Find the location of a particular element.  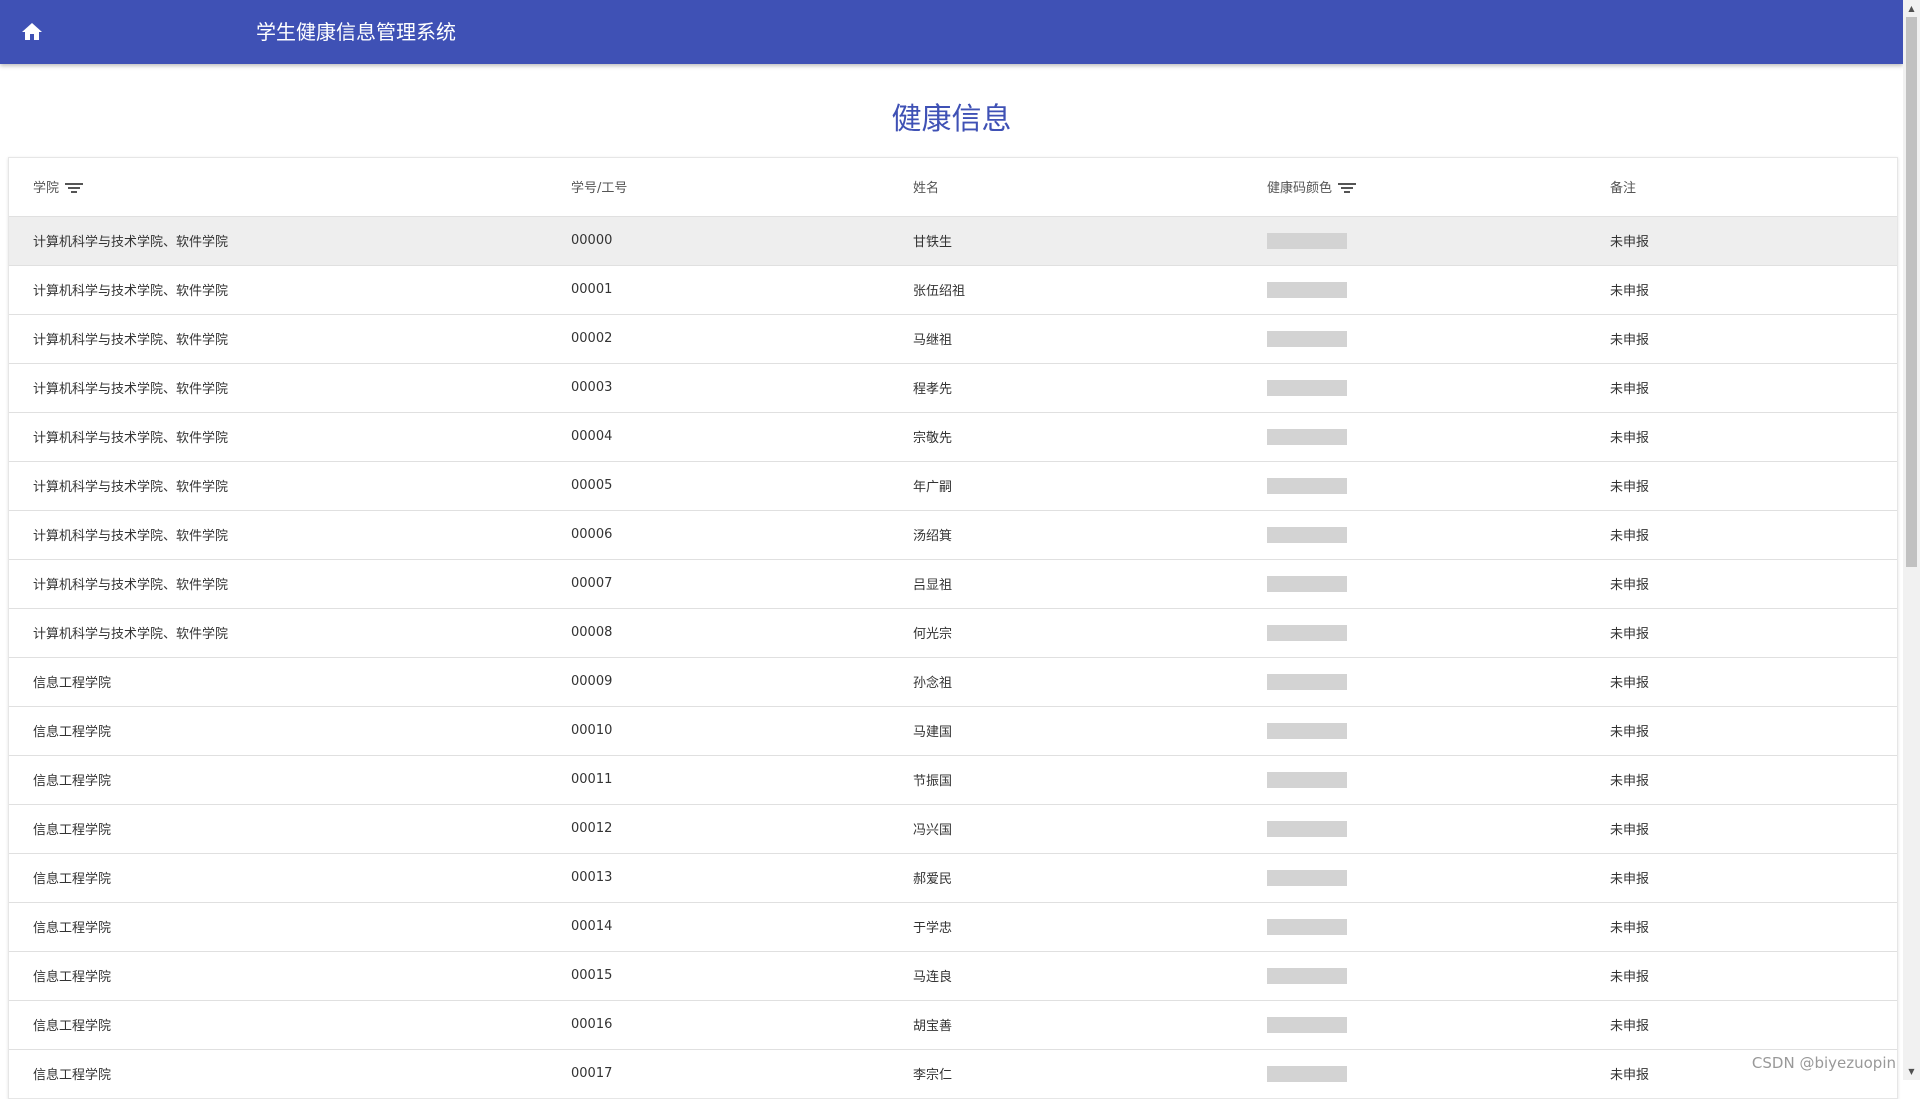

cell-id: 00013 is located at coordinates (742, 877).